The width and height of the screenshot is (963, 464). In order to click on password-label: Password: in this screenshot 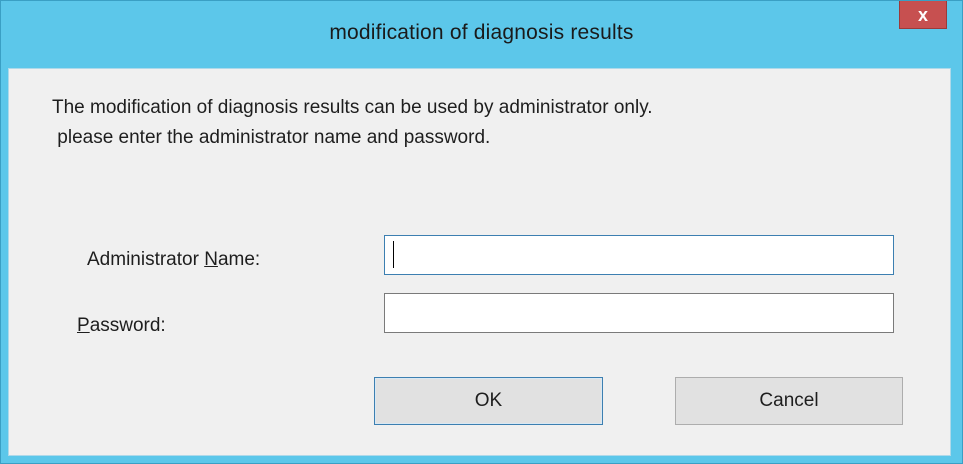, I will do `click(121, 326)`.